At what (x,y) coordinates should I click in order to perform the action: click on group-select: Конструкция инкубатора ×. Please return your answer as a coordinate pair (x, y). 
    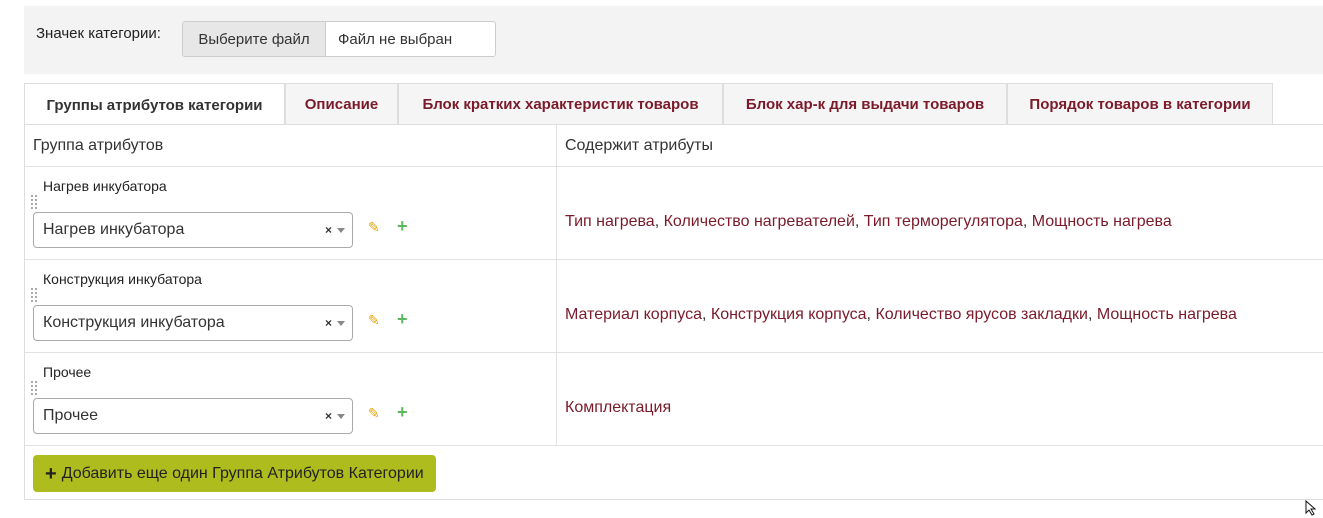
    Looking at the image, I should click on (193, 323).